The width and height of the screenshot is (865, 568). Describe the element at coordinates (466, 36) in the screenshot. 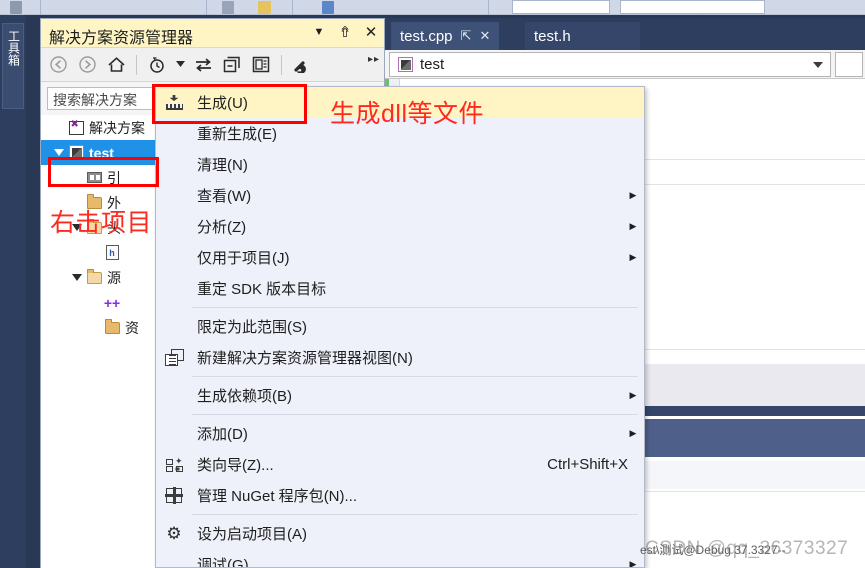

I see `pin-icon: ⇱` at that location.